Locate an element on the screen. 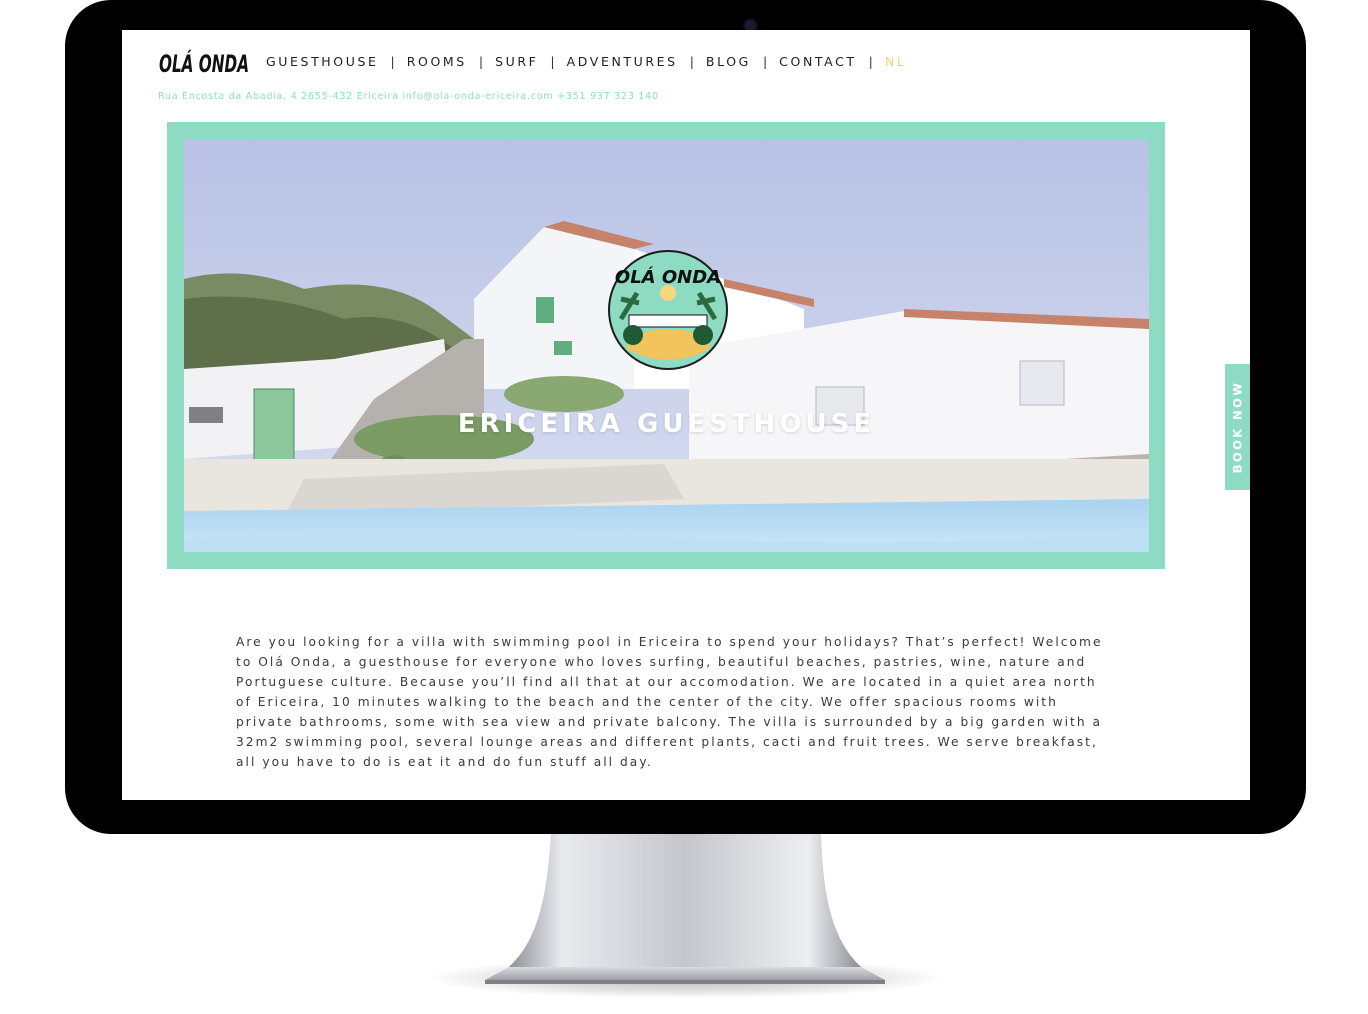  ola-onda-badge-icon: OLÁ ONDA is located at coordinates (668, 310).